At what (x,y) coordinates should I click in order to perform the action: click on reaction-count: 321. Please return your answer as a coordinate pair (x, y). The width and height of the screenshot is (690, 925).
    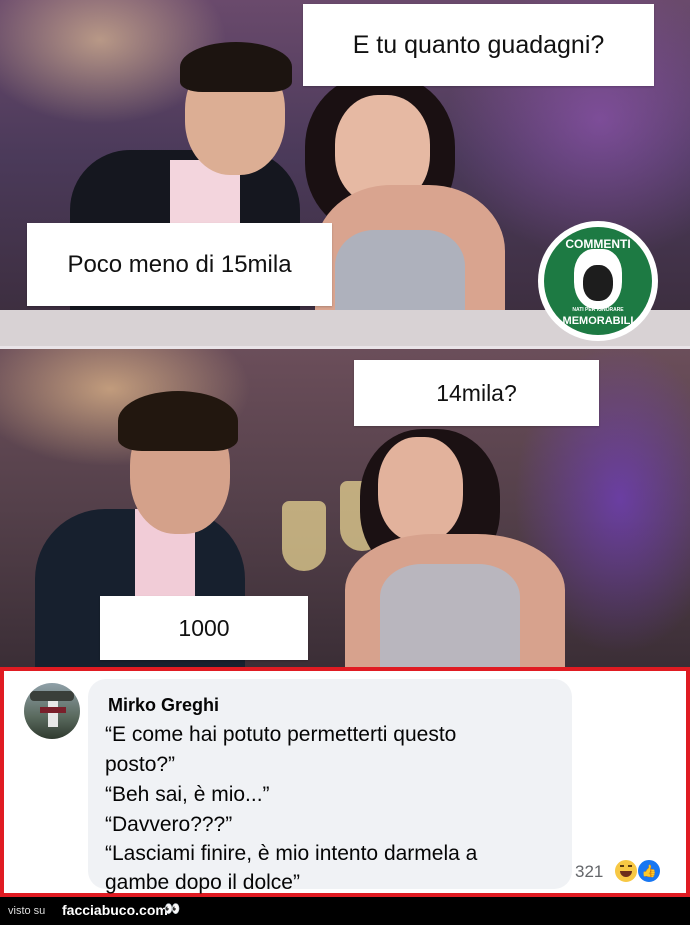
    Looking at the image, I should click on (589, 872).